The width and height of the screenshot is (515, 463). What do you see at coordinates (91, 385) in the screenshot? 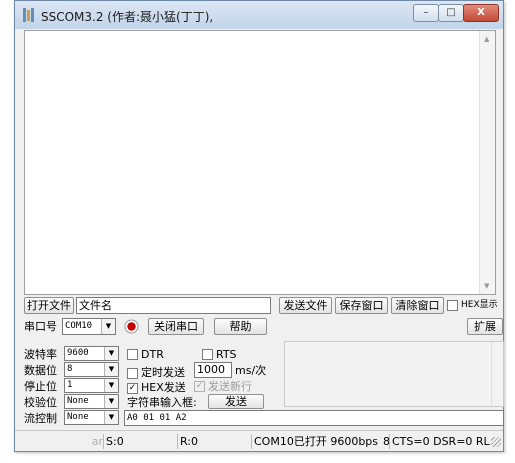
I see `stop-bits-select: 1 ▼` at bounding box center [91, 385].